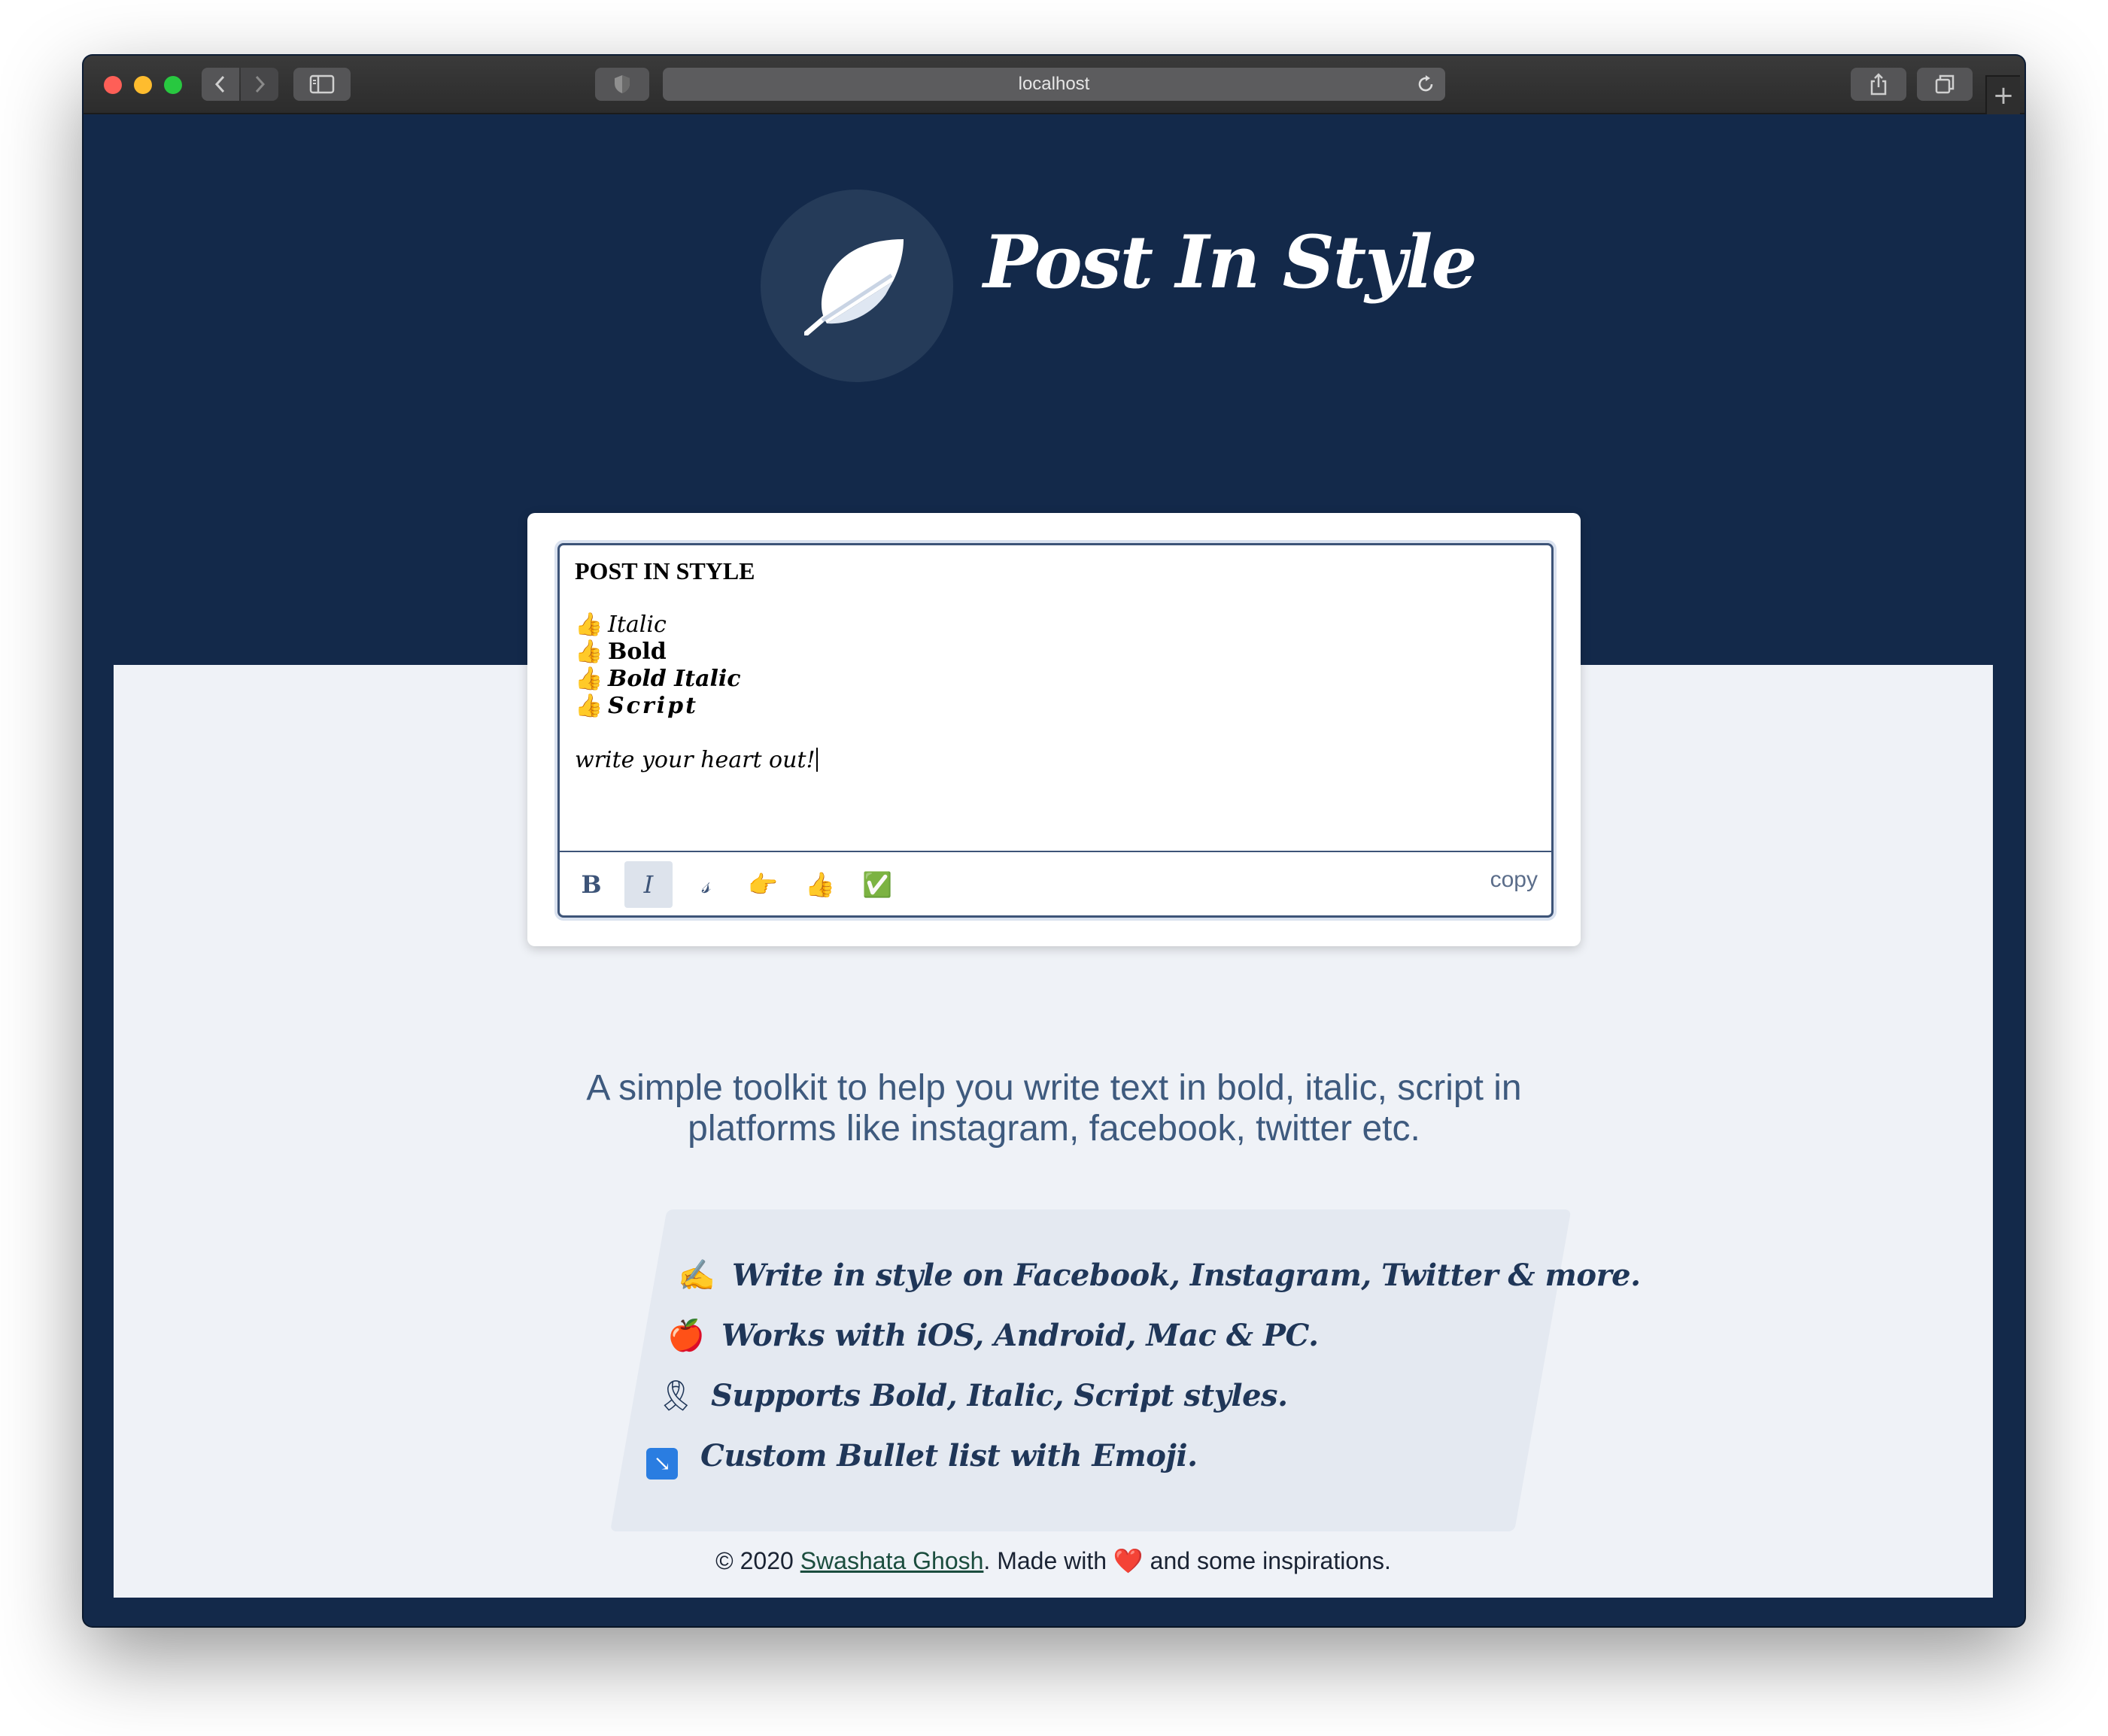 The image size is (2108, 1736). I want to click on share-button, so click(1878, 84).